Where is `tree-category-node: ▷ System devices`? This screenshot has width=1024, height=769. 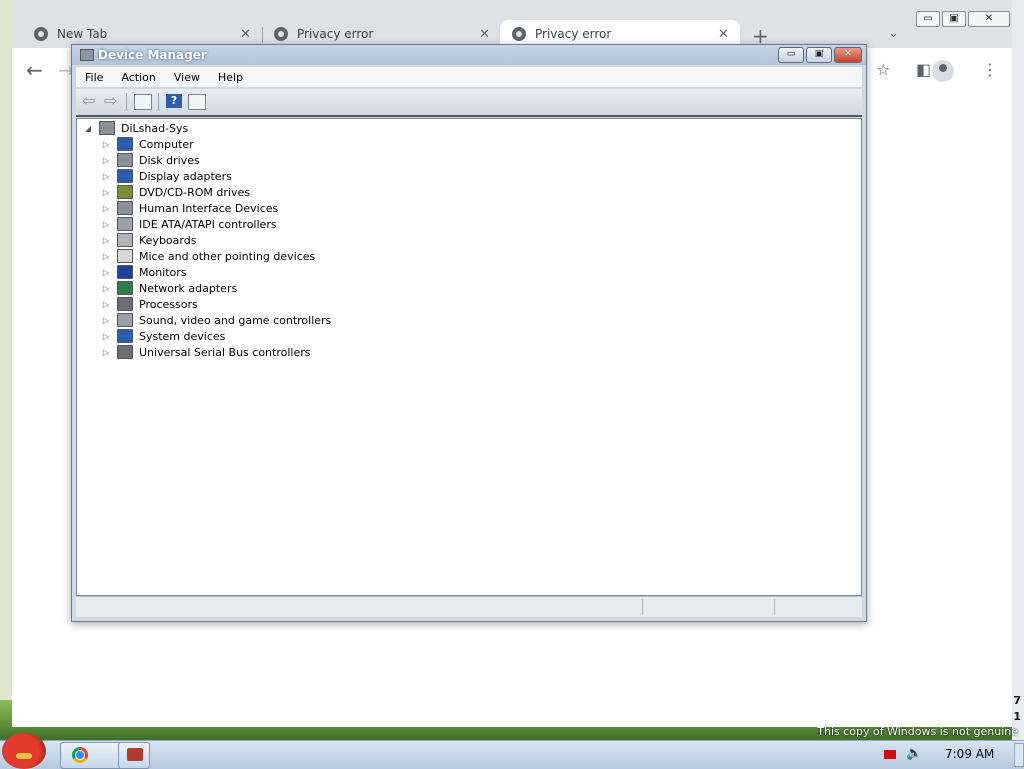
tree-category-node: ▷ System devices is located at coordinates (163, 336).